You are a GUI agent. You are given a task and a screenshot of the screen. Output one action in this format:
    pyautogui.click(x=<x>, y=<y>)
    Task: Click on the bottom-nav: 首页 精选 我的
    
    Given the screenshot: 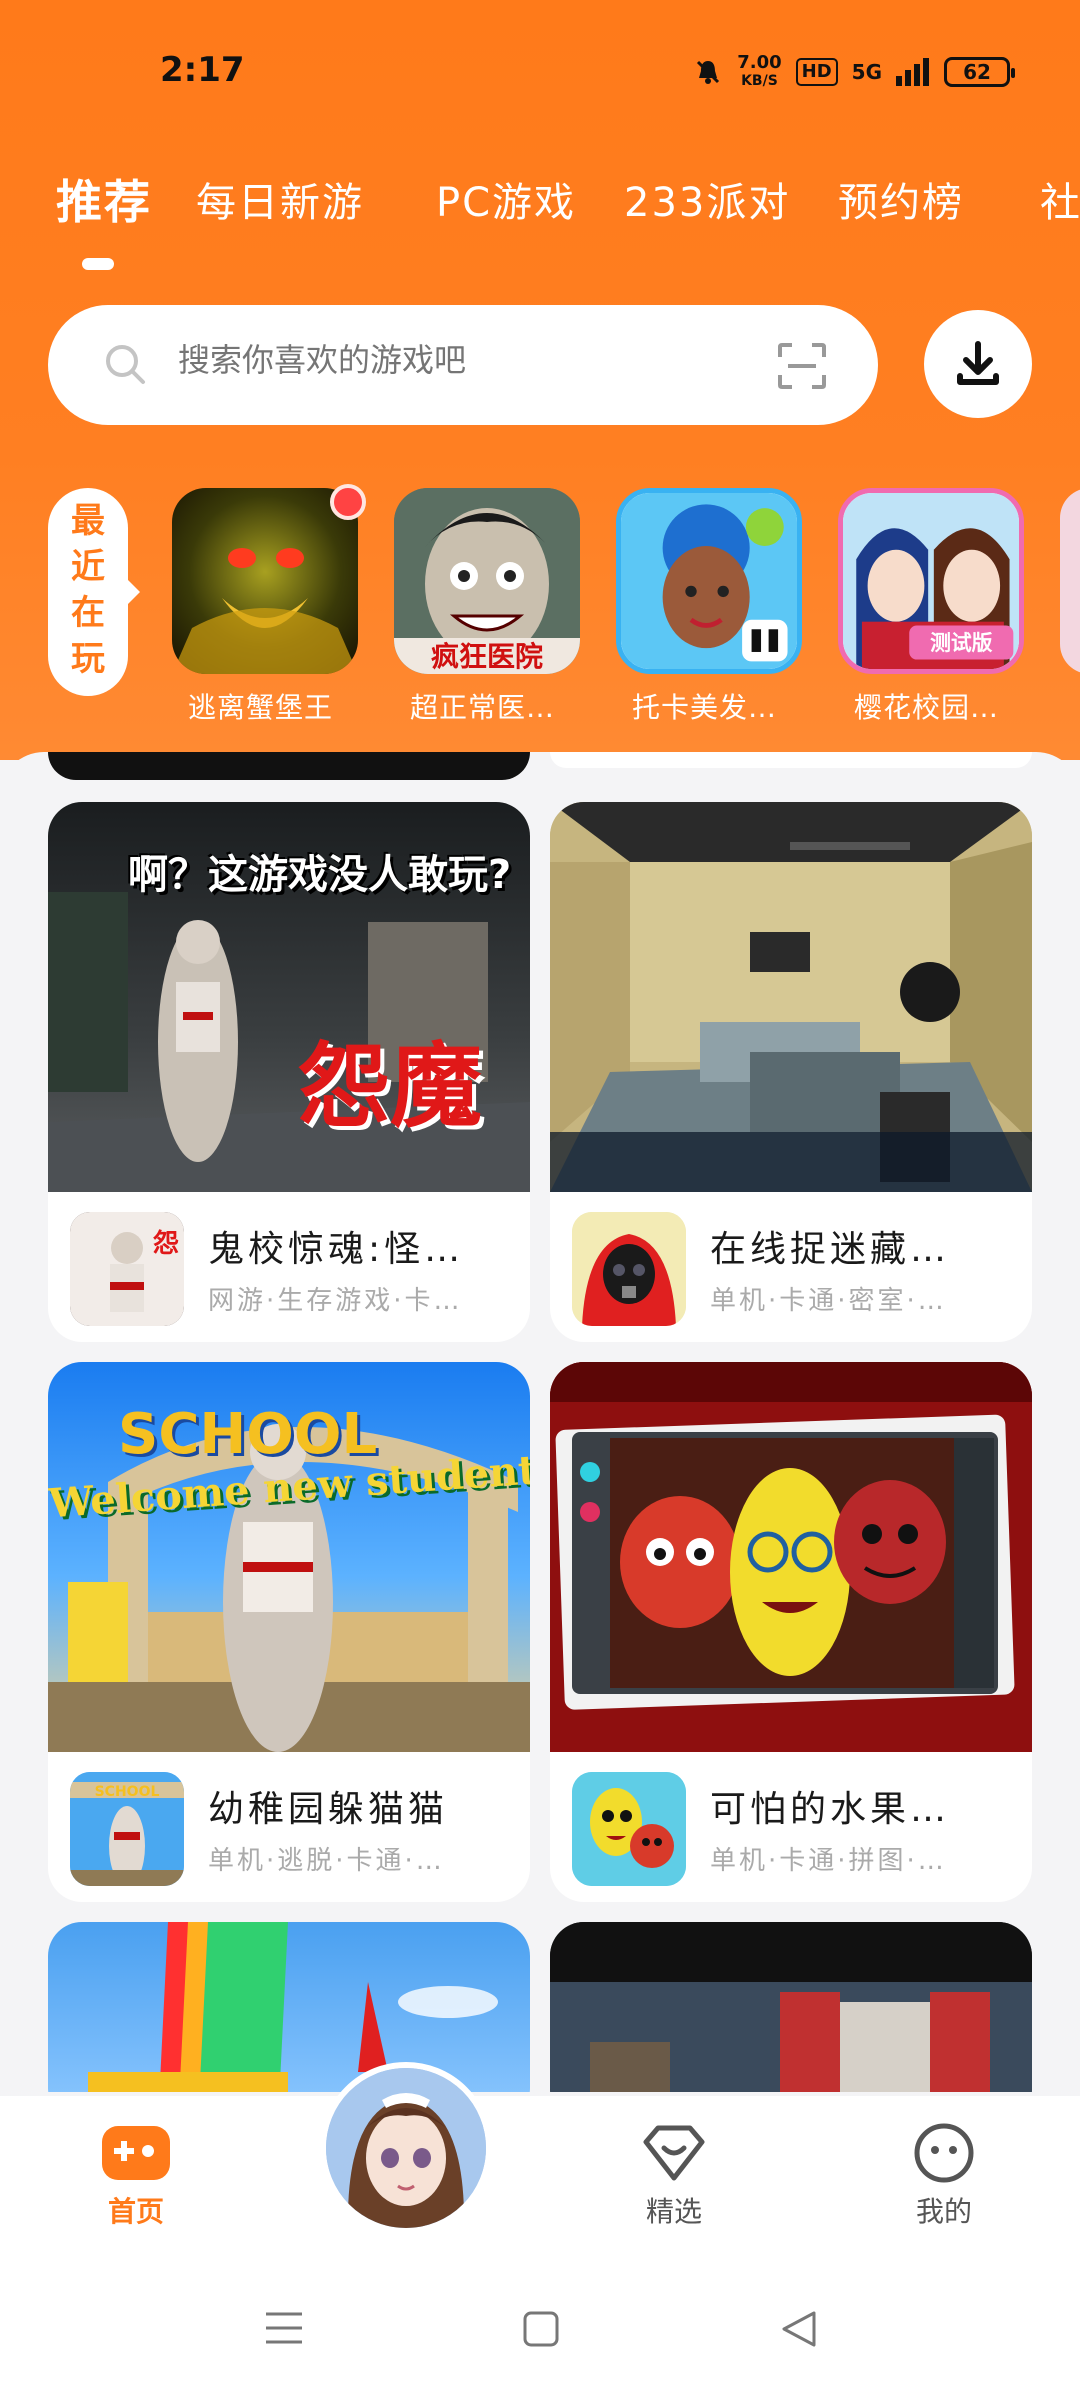 What is the action you would take?
    pyautogui.click(x=540, y=2176)
    